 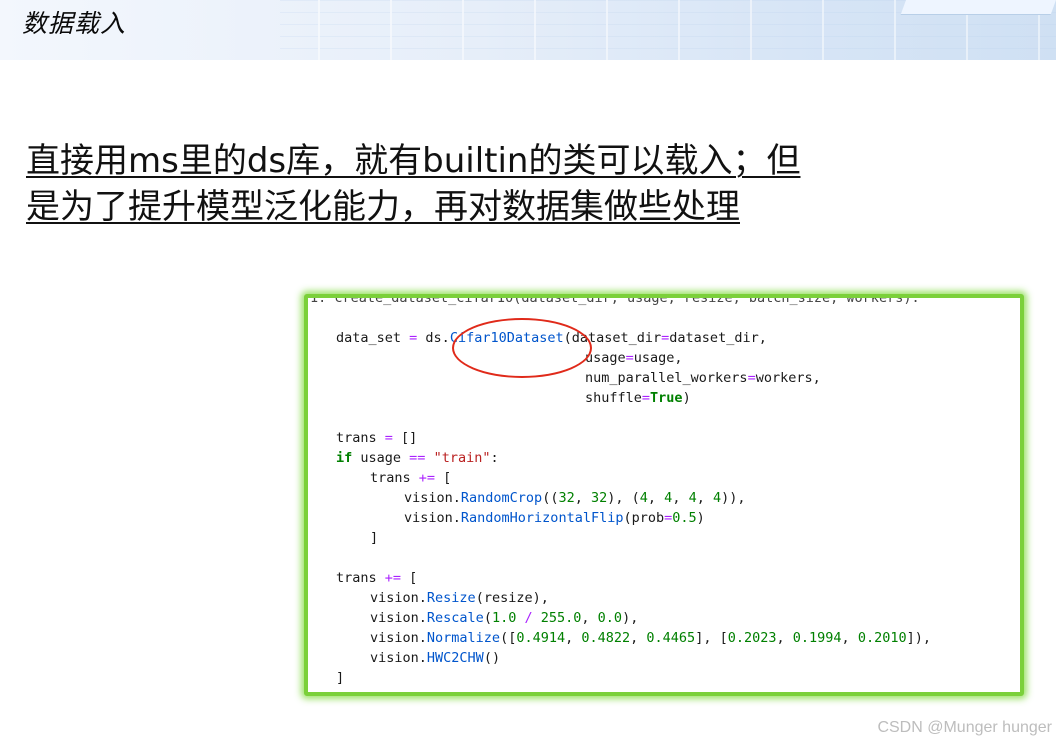 What do you see at coordinates (413, 161) in the screenshot?
I see `heading-line-1: 直接用ms里的ds库，就有builtin的类可以载入；但` at bounding box center [413, 161].